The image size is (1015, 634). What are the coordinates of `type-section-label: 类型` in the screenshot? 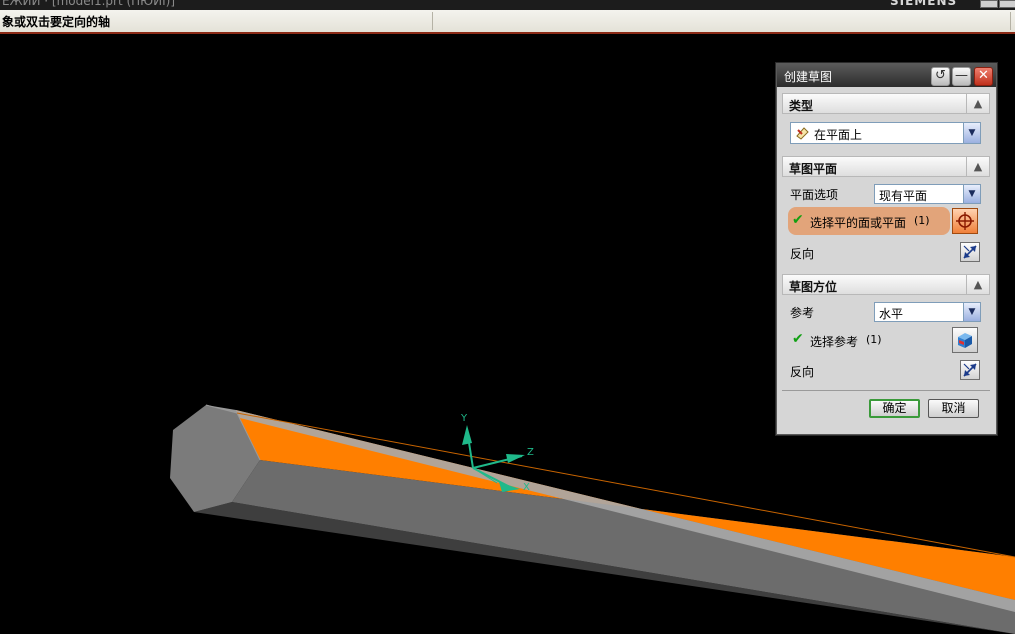 It's located at (801, 106).